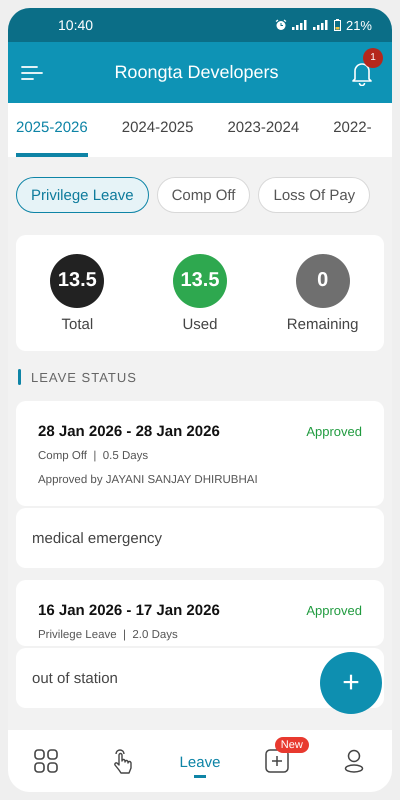 The width and height of the screenshot is (400, 800). Describe the element at coordinates (52, 130) in the screenshot. I see `year-tab: 2025-2026` at that location.